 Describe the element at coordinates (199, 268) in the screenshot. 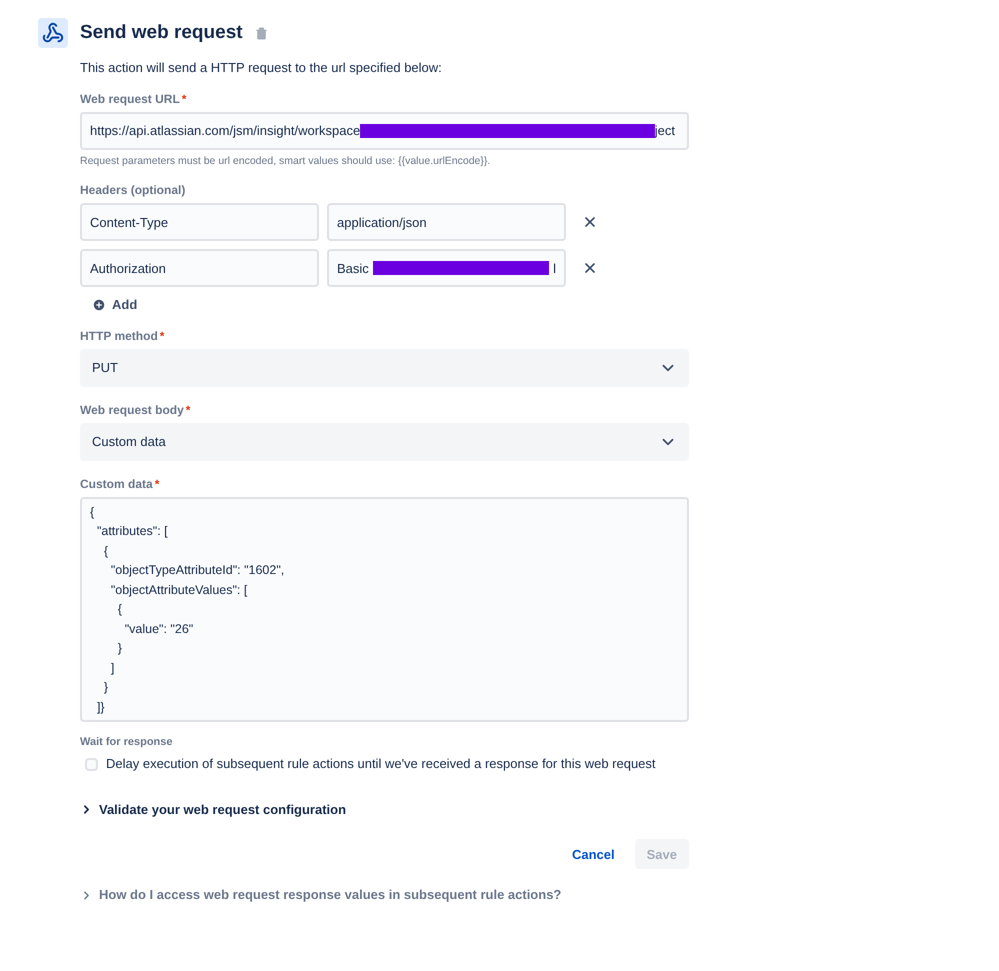

I see `header-name-field: Authorization` at that location.